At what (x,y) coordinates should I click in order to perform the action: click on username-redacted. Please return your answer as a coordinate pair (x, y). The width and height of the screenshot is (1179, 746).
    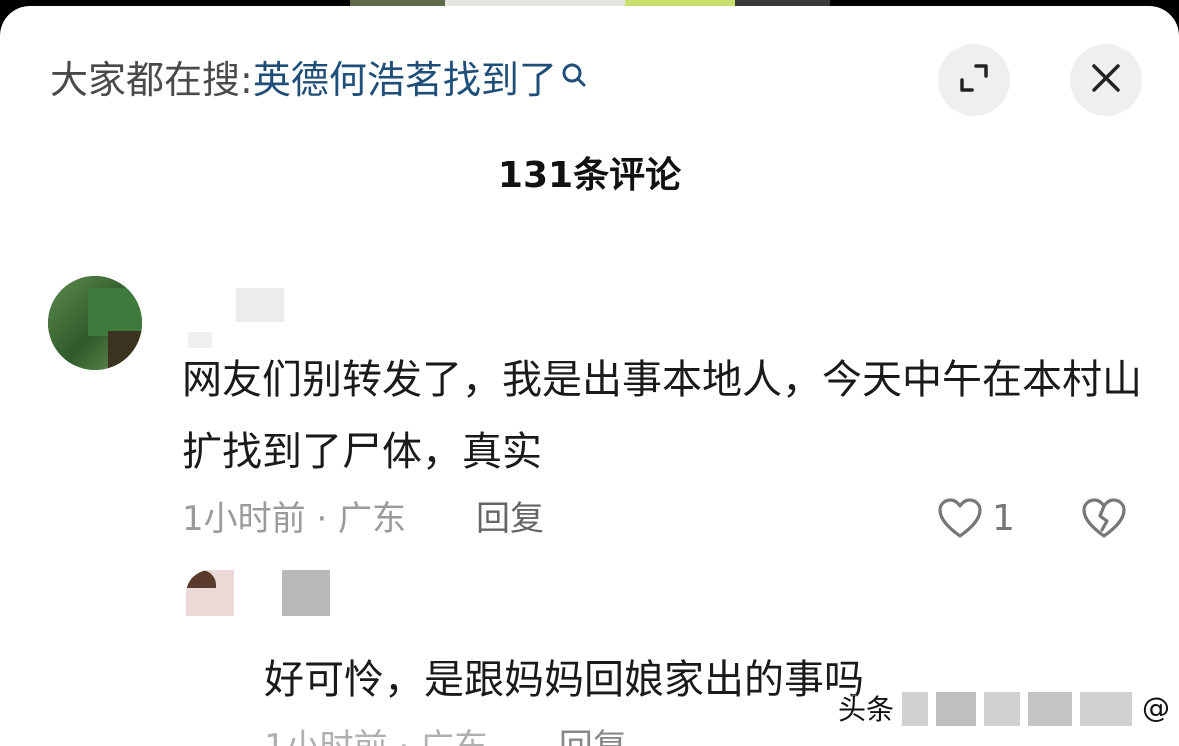
    Looking at the image, I should click on (260, 305).